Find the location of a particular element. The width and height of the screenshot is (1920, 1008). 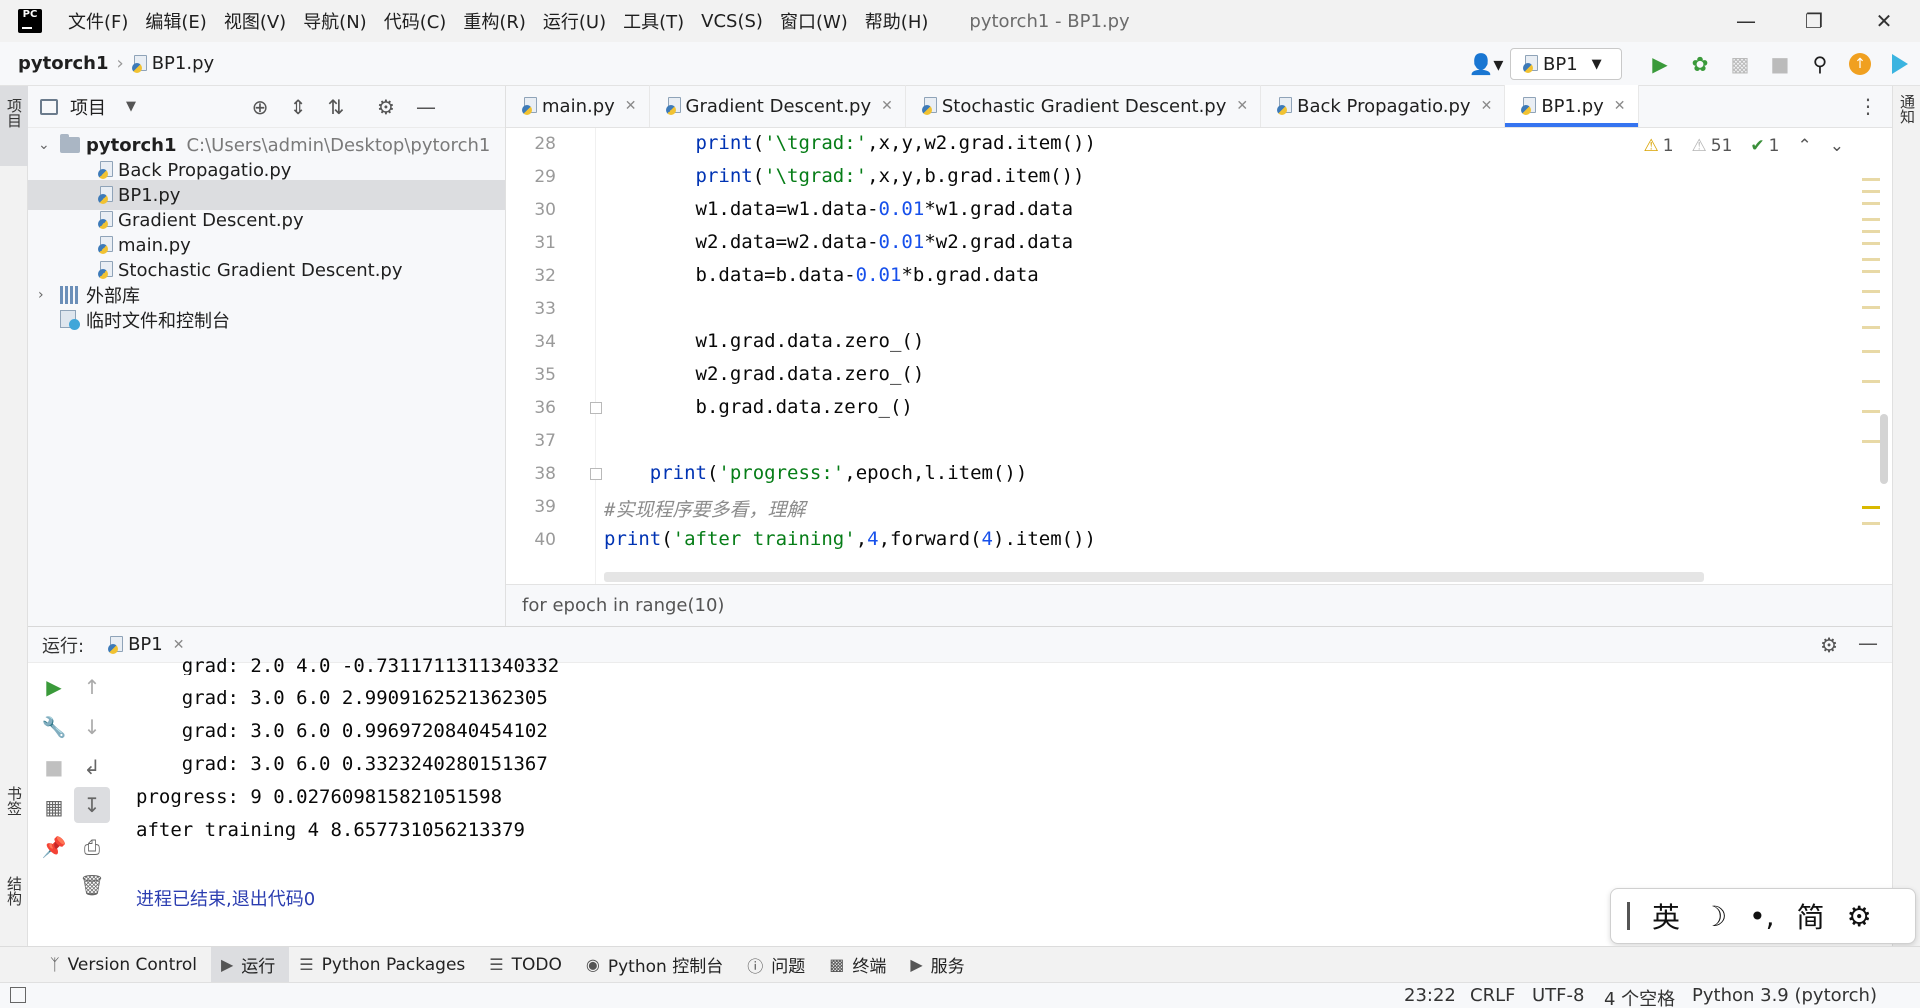

debug-icon: ✿ is located at coordinates (1700, 64).